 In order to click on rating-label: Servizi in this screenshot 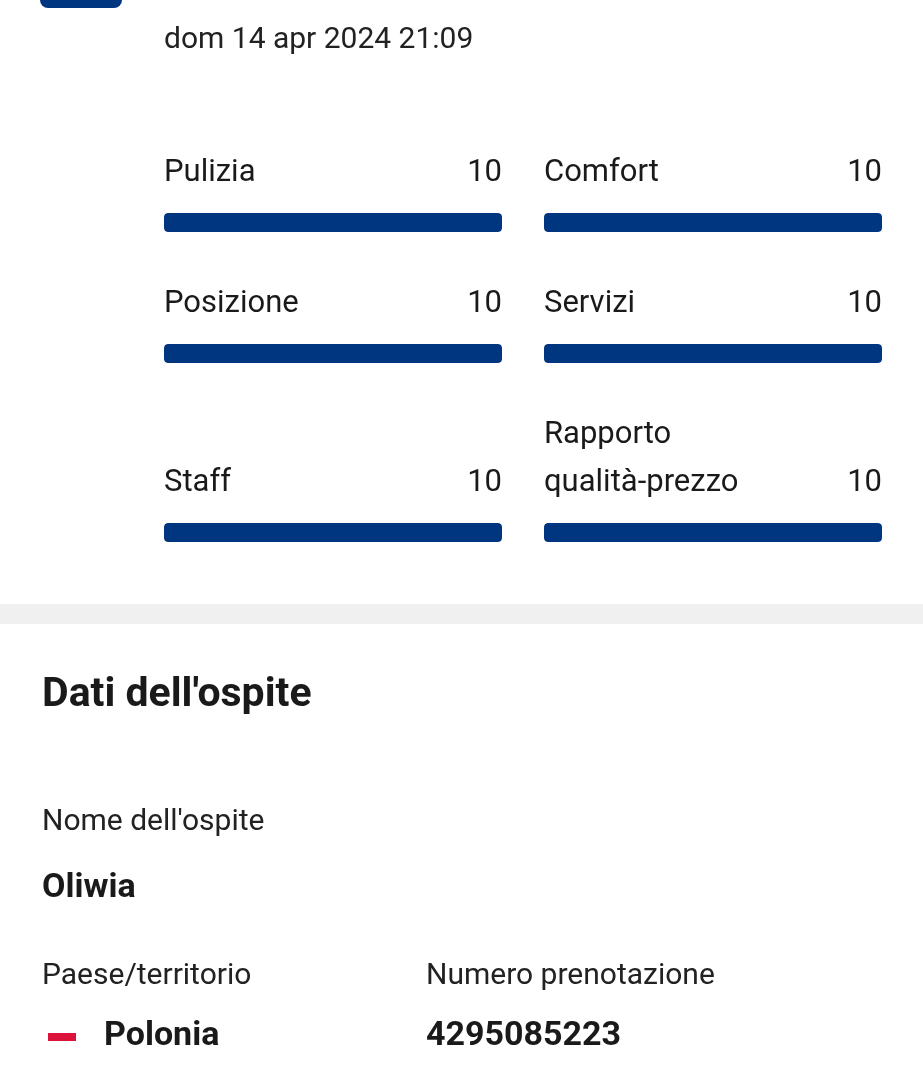, I will do `click(590, 302)`.